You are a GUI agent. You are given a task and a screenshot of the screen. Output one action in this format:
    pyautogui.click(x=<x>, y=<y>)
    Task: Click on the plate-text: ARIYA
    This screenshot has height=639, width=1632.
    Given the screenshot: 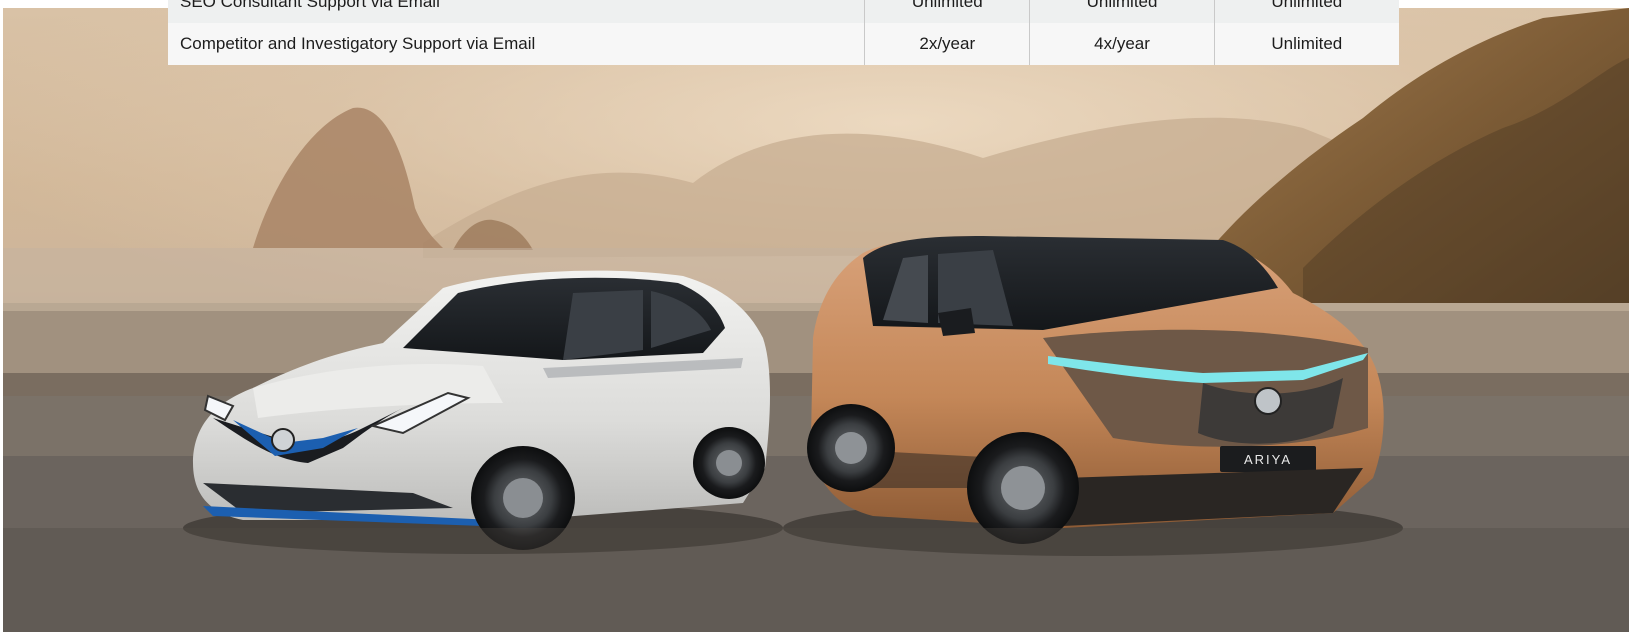 What is the action you would take?
    pyautogui.click(x=1268, y=459)
    